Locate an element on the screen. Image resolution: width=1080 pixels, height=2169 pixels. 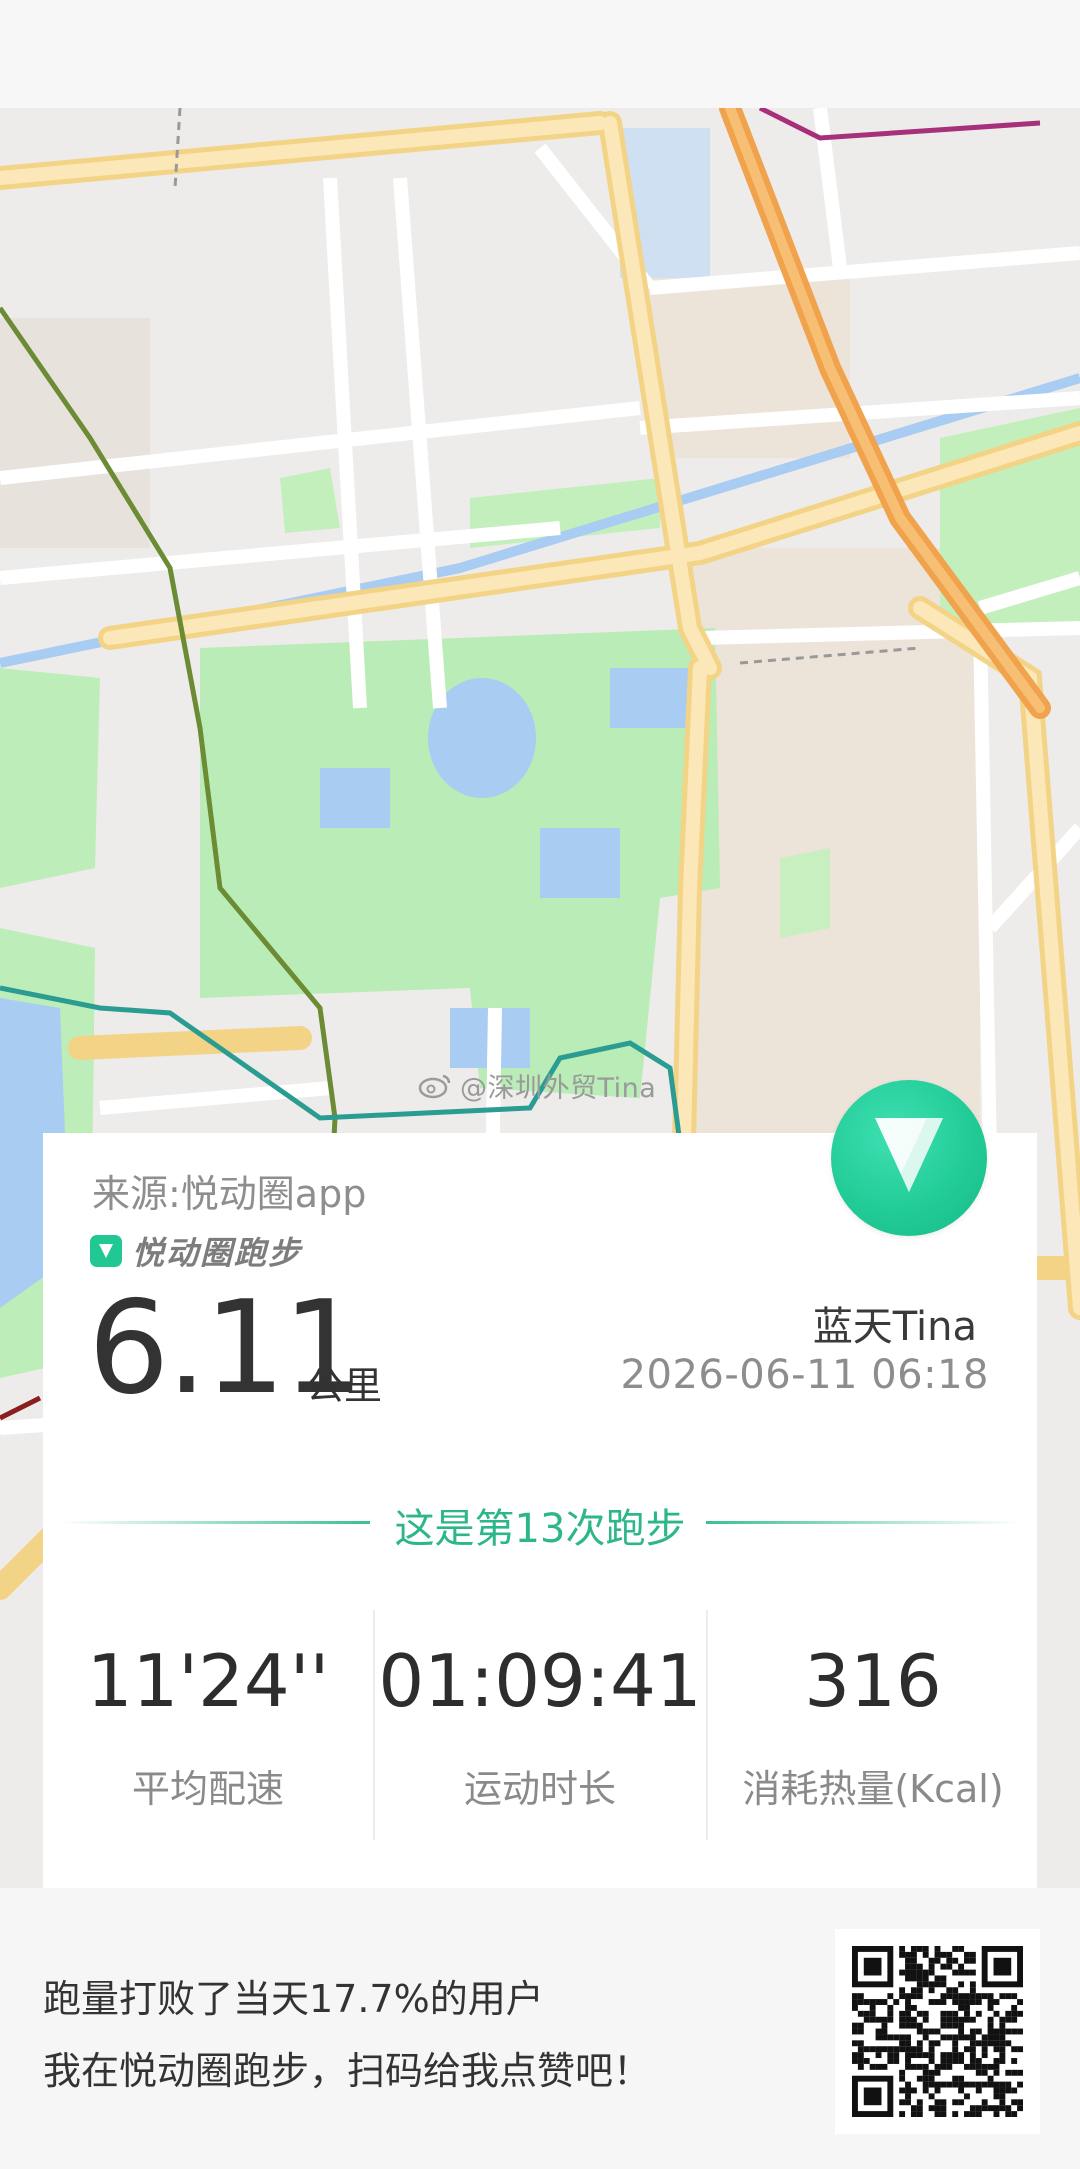
weibo-icon is located at coordinates (434, 1086).